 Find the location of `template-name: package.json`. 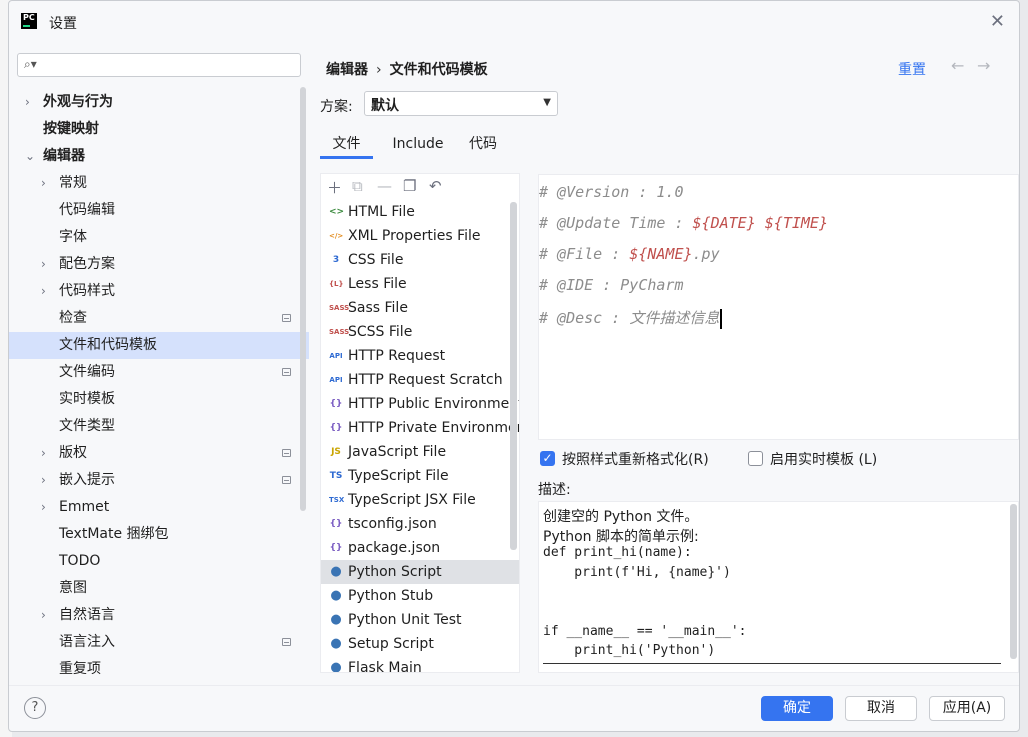

template-name: package.json is located at coordinates (394, 548).